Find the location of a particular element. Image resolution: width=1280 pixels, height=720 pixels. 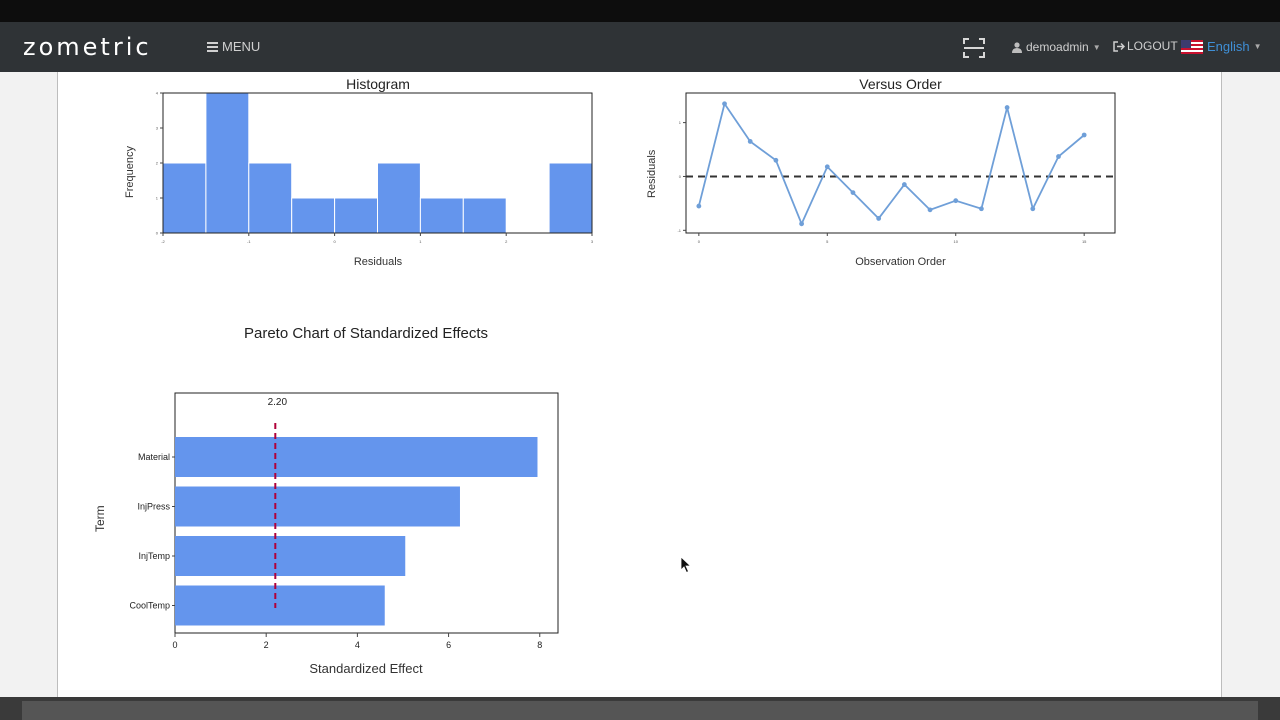

pareto-reference-label: 2.20 is located at coordinates (278, 402).